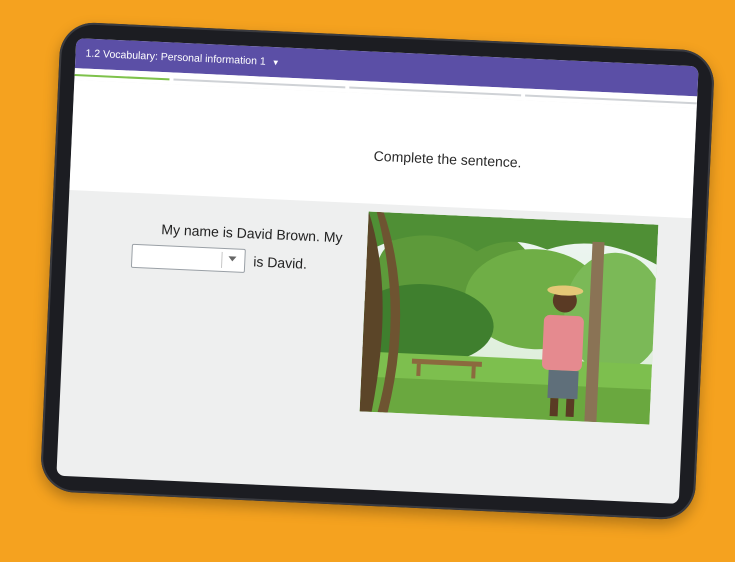 The image size is (735, 562). Describe the element at coordinates (275, 62) in the screenshot. I see `chevron-down-icon: ▼` at that location.